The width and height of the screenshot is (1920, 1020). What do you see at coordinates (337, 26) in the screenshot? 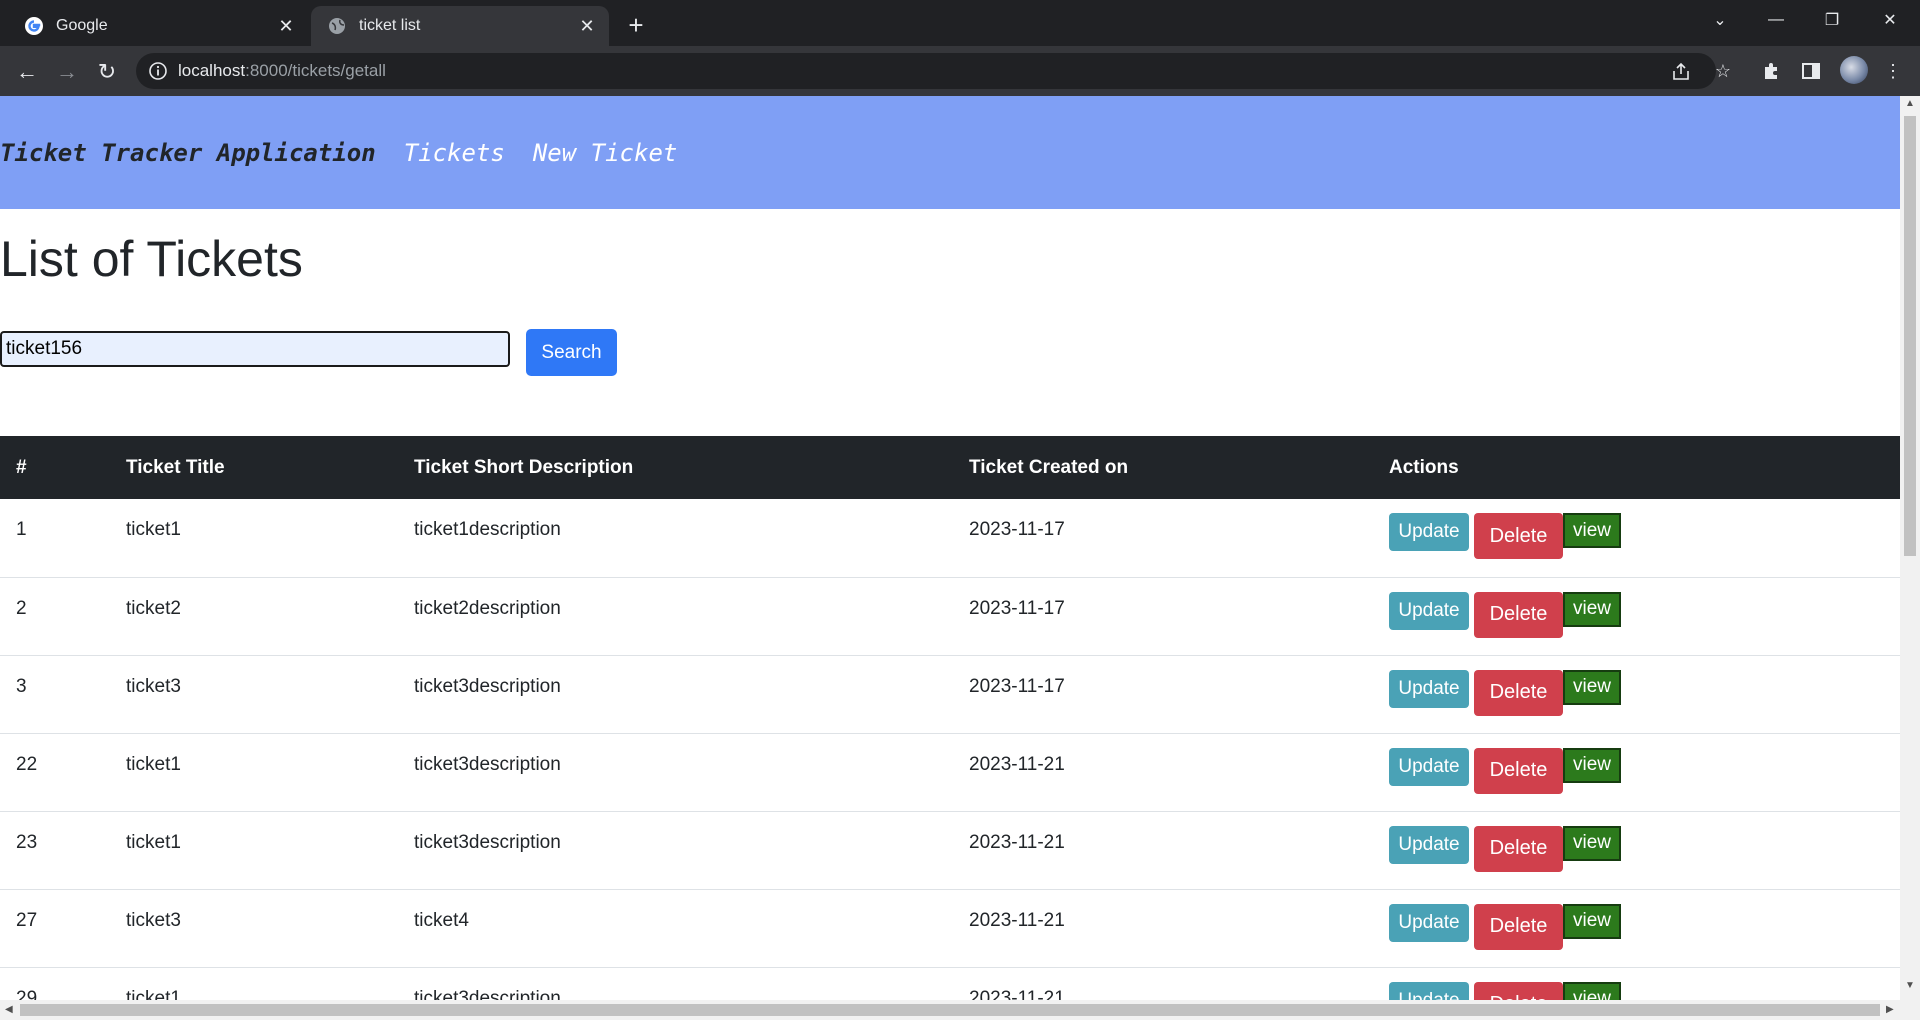
I see `globe-icon` at bounding box center [337, 26].